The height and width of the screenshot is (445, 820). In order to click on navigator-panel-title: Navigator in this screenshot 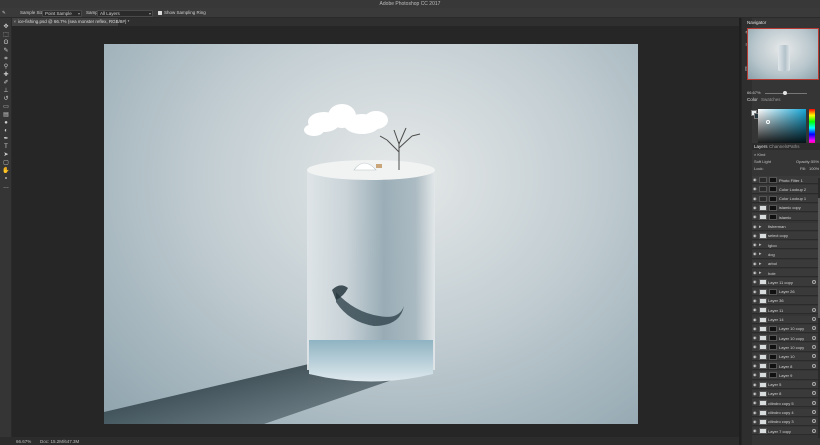, I will do `click(756, 22)`.